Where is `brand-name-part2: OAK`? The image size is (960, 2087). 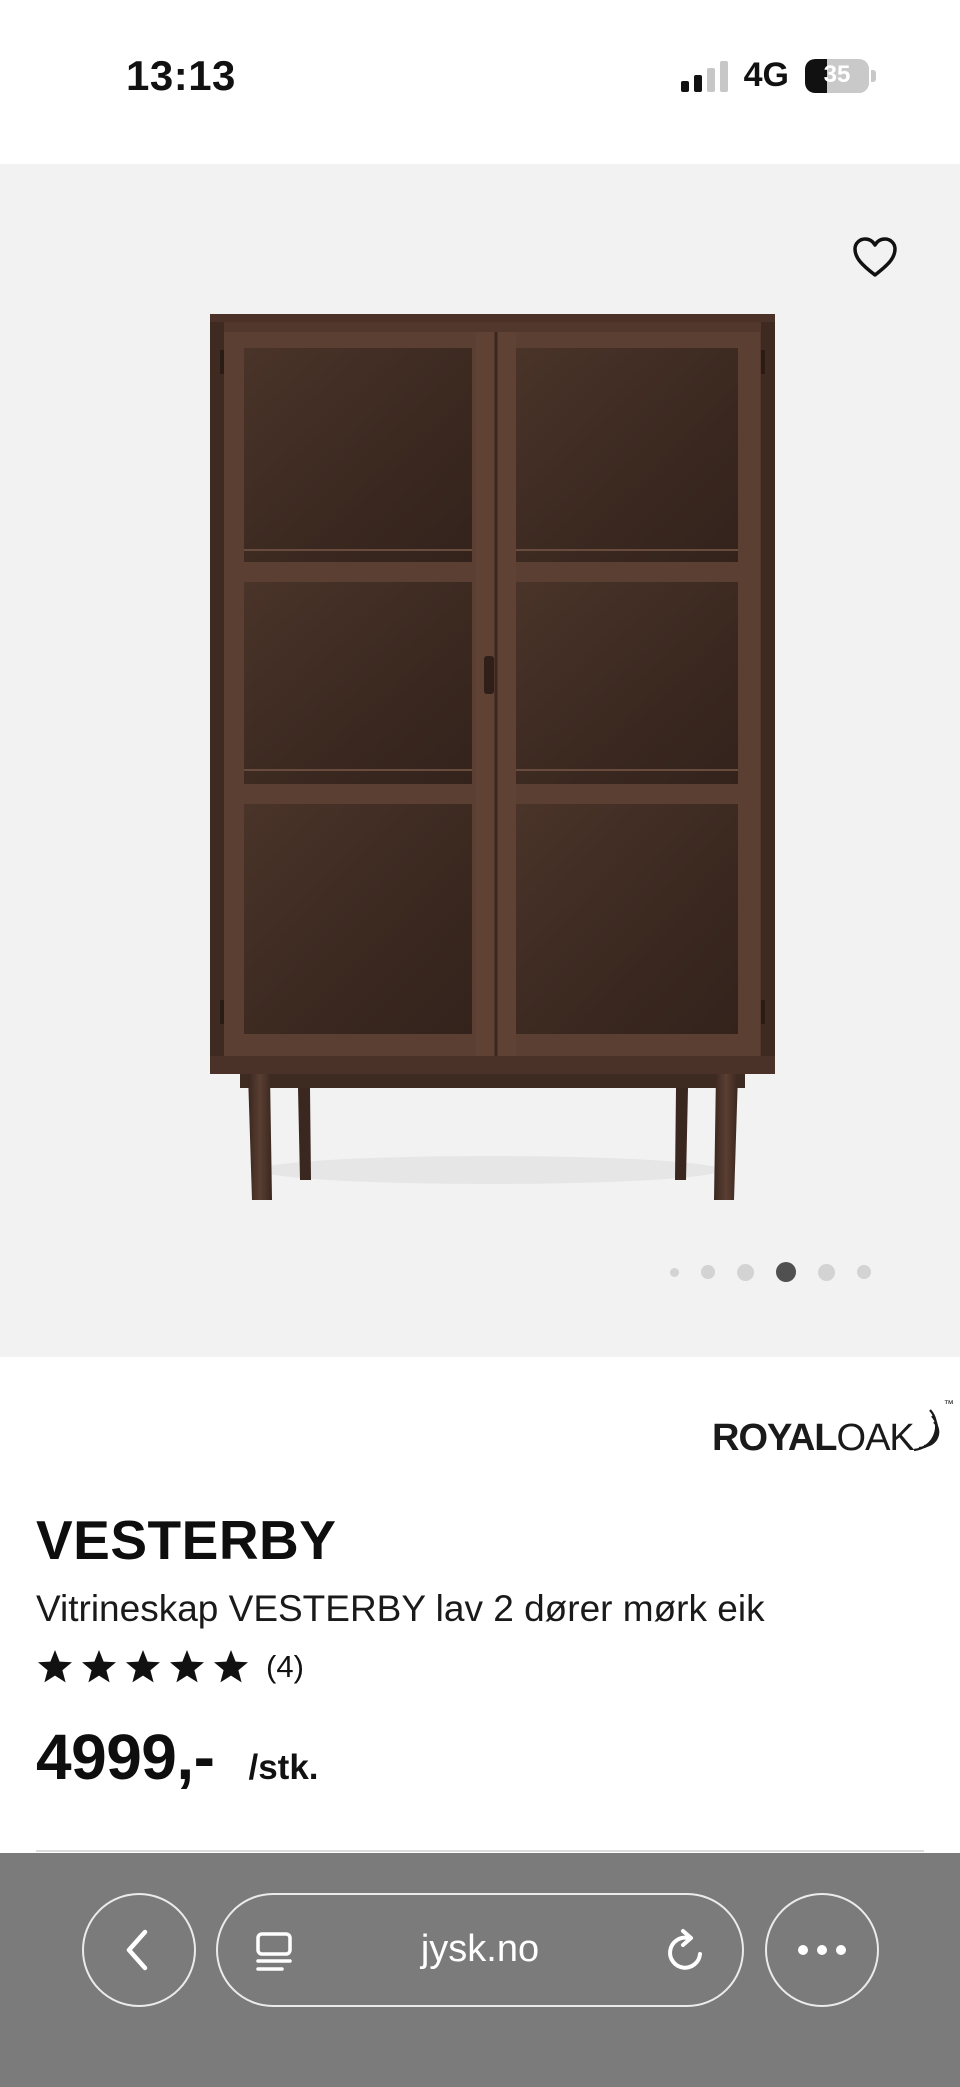
brand-name-part2: OAK is located at coordinates (875, 1438).